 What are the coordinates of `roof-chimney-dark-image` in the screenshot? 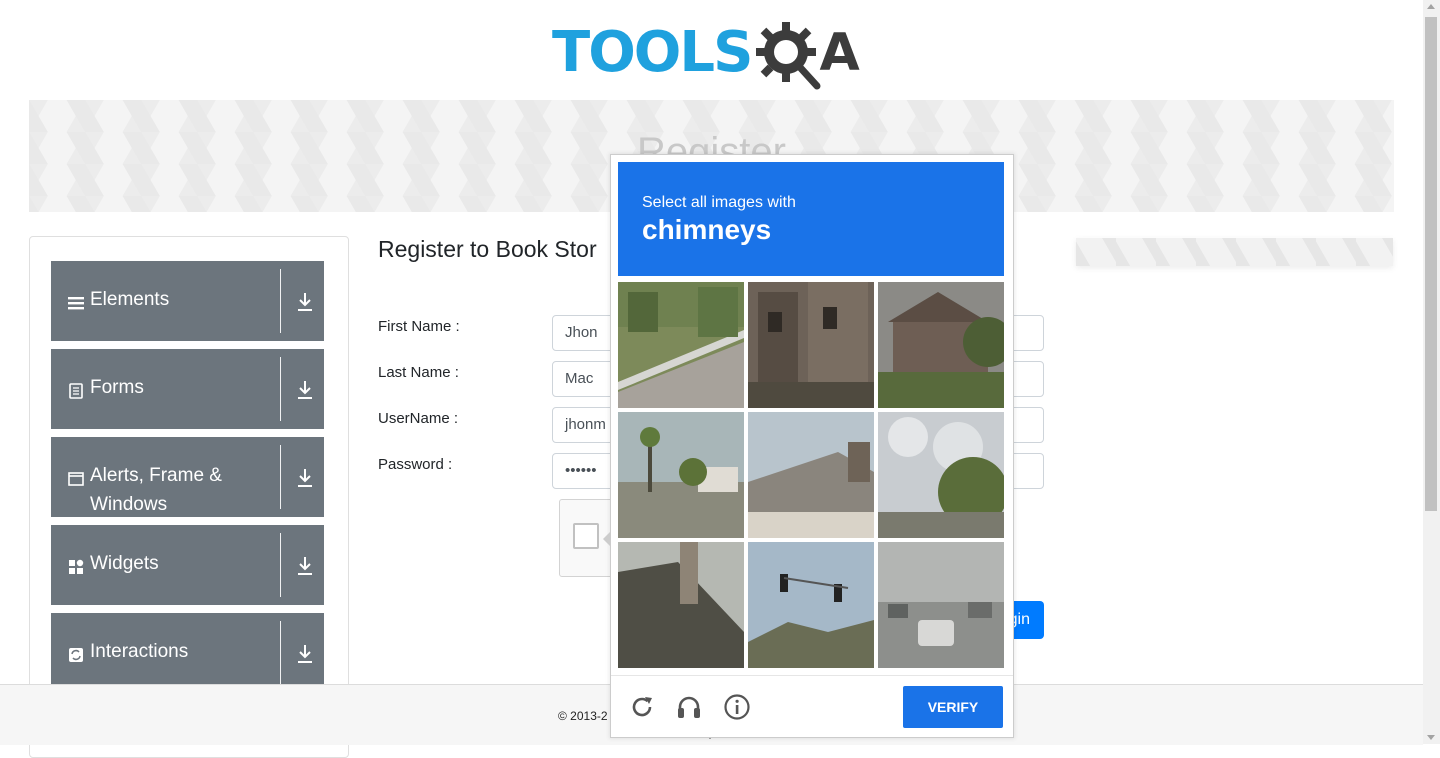 It's located at (681, 605).